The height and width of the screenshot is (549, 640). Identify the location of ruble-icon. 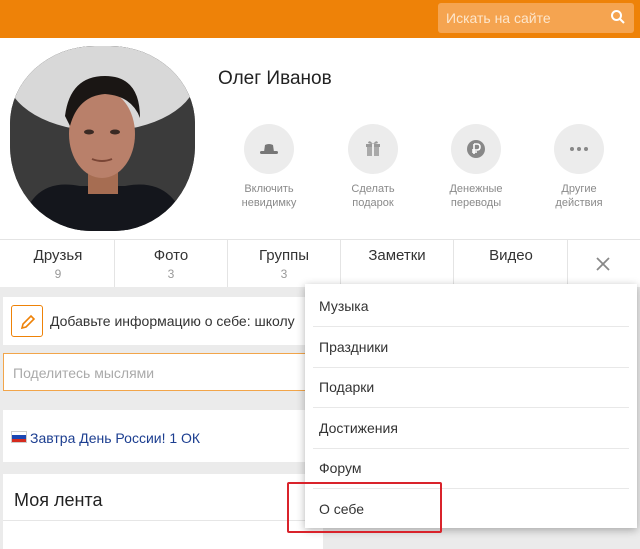
(476, 149).